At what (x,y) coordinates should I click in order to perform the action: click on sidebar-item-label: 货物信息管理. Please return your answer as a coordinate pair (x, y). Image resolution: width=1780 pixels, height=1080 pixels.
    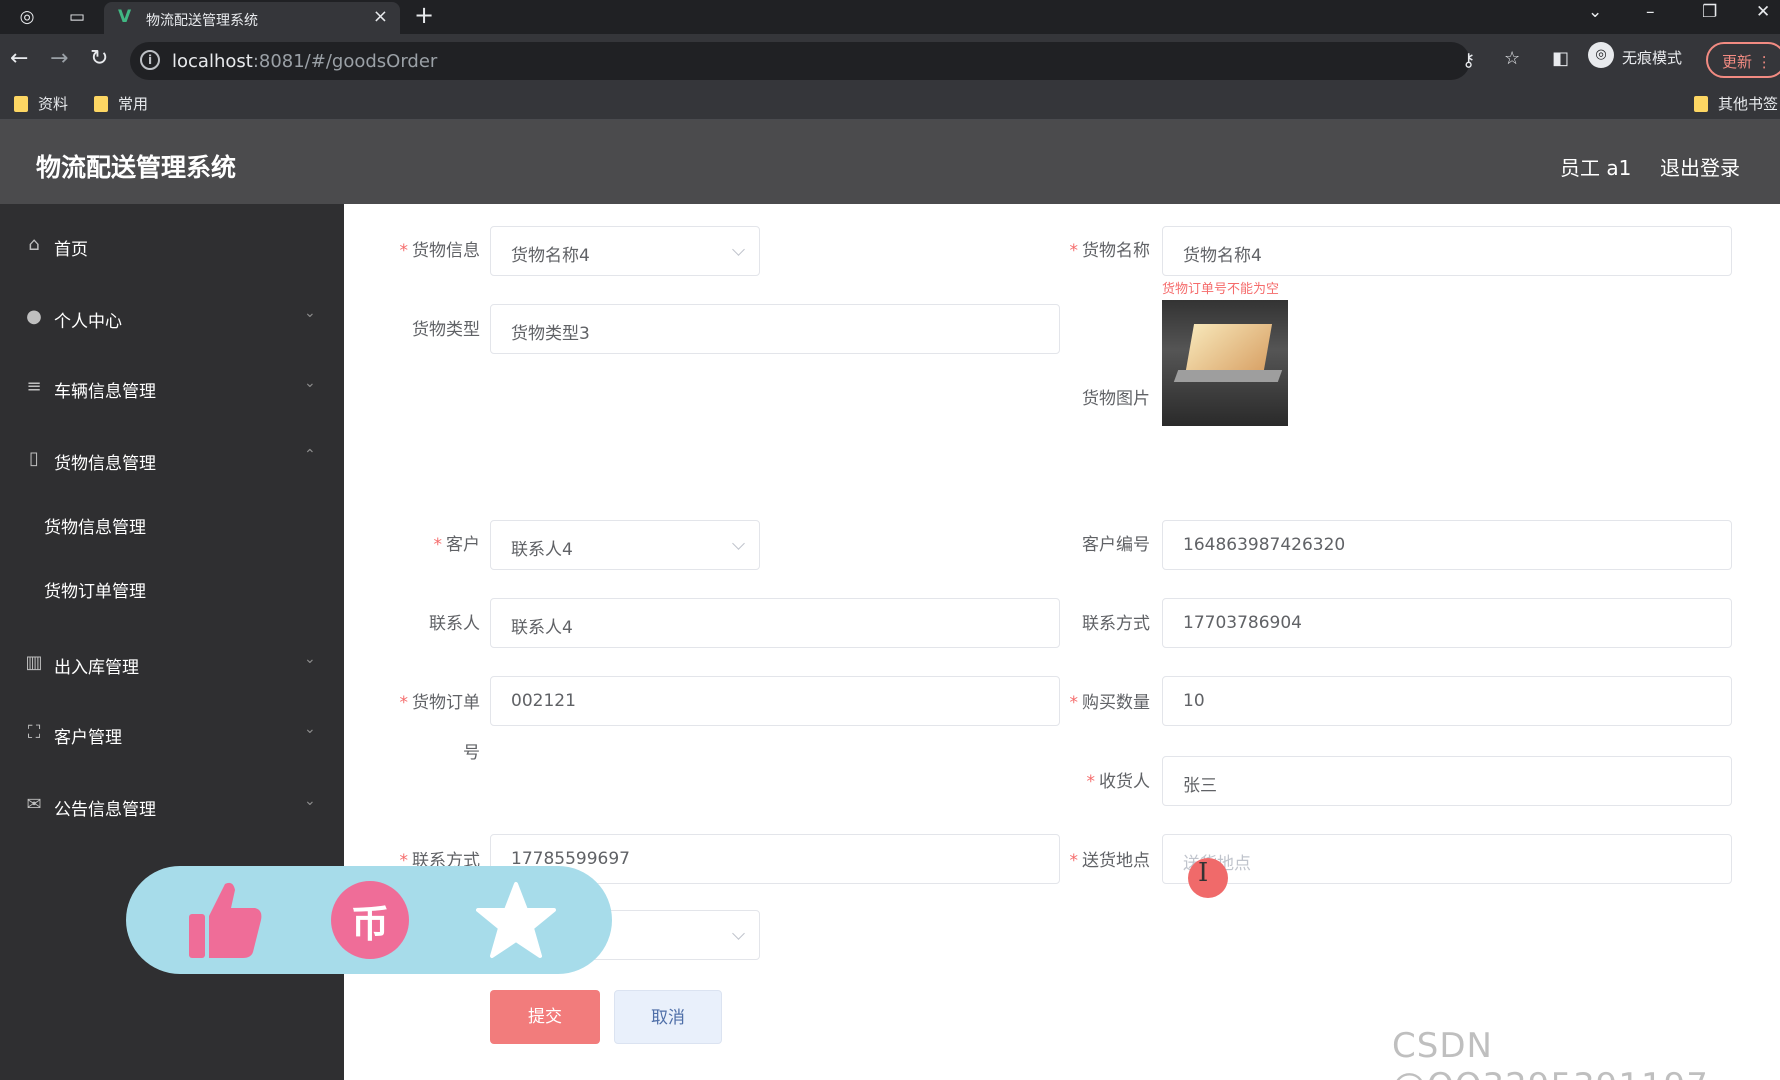
    Looking at the image, I should click on (95, 528).